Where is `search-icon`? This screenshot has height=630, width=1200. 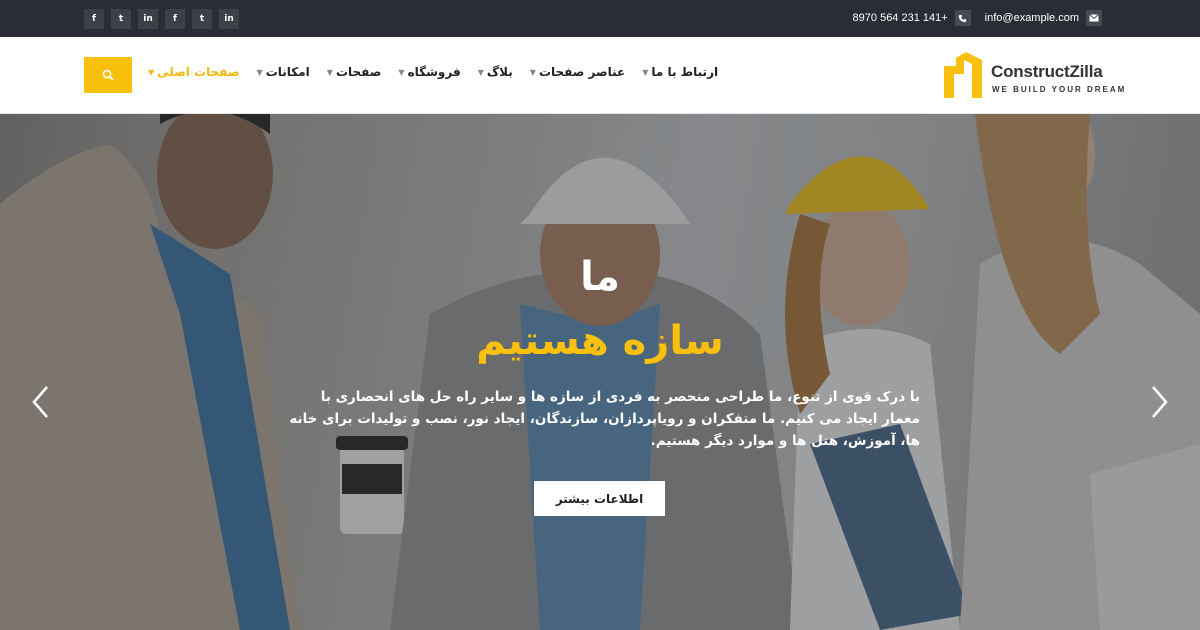 search-icon is located at coordinates (108, 75).